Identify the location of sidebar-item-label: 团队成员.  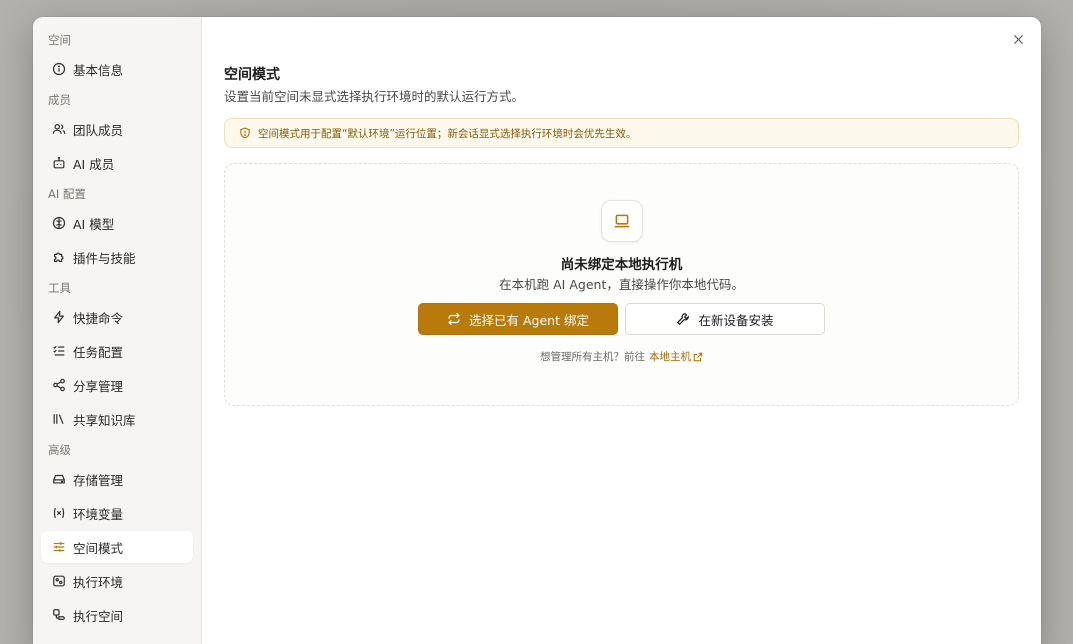
(98, 130).